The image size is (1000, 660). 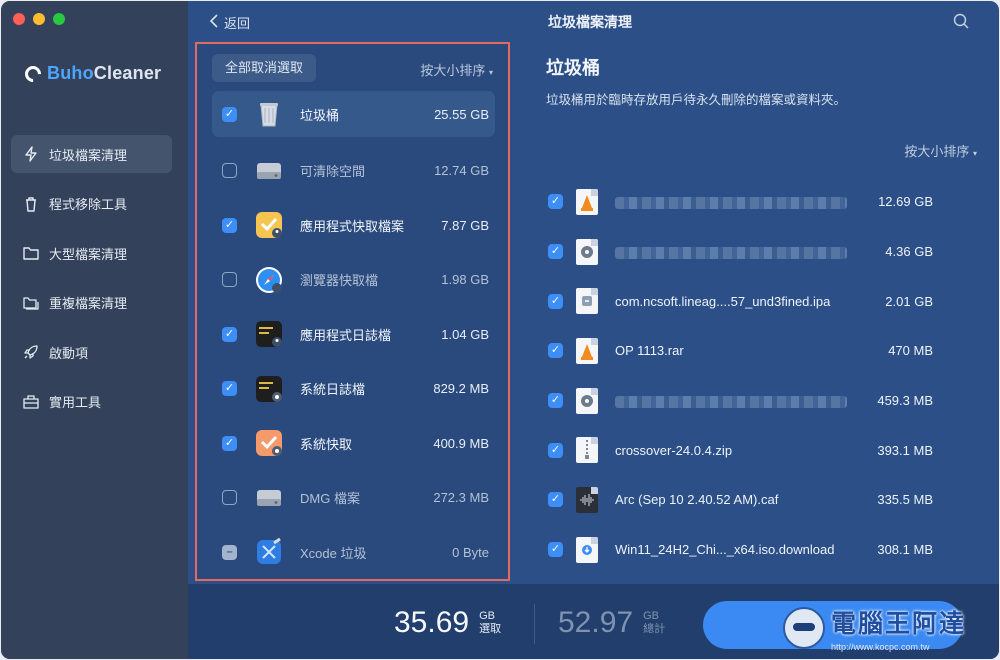 What do you see at coordinates (731, 201) in the screenshot?
I see `file-name-blurred` at bounding box center [731, 201].